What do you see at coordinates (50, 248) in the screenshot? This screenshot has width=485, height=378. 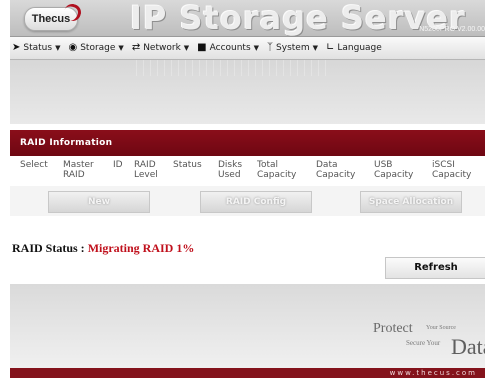 I see `raid-status-label: RAID Status :` at bounding box center [50, 248].